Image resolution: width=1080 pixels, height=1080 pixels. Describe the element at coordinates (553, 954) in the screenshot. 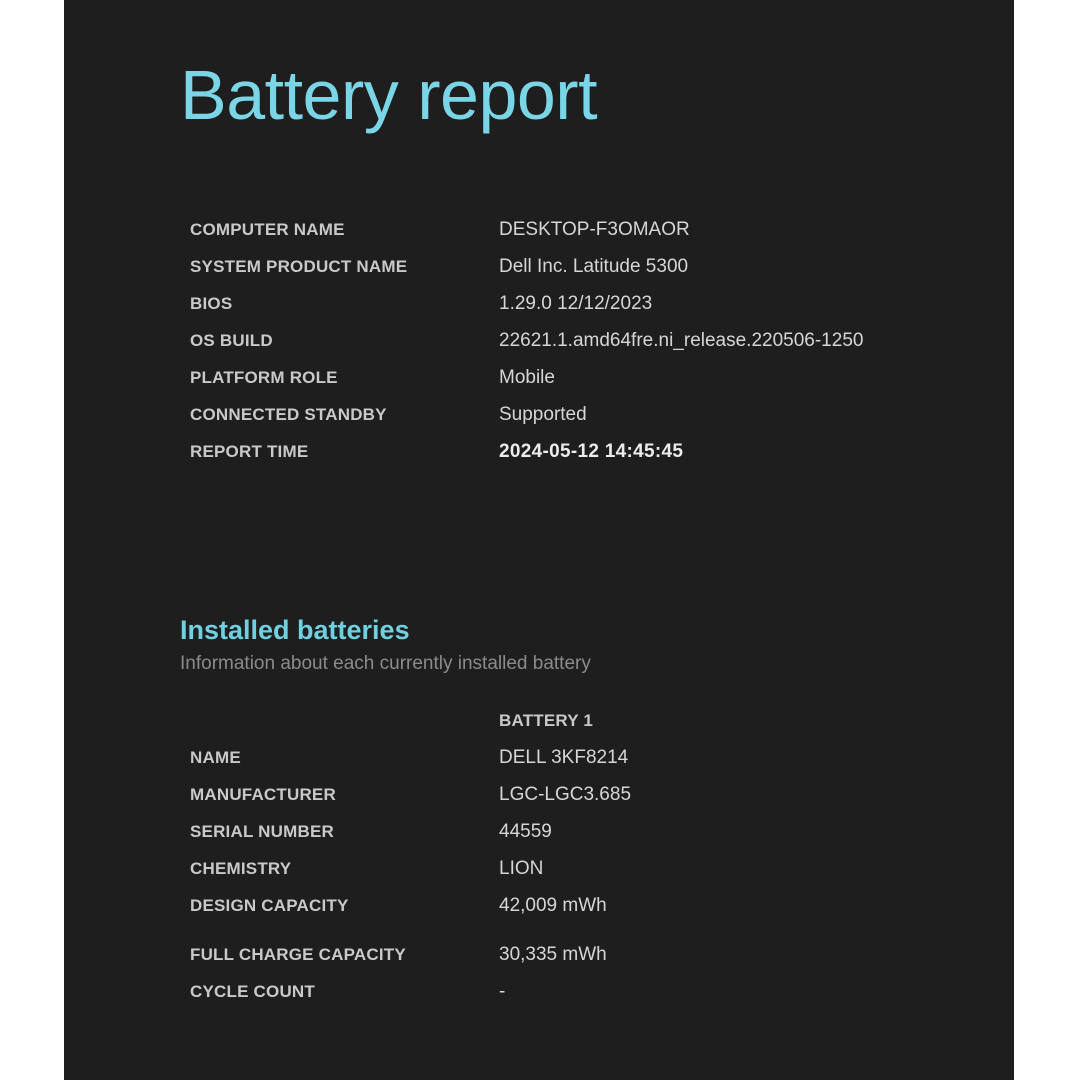

I see `row-value: 30,335 mWh` at that location.